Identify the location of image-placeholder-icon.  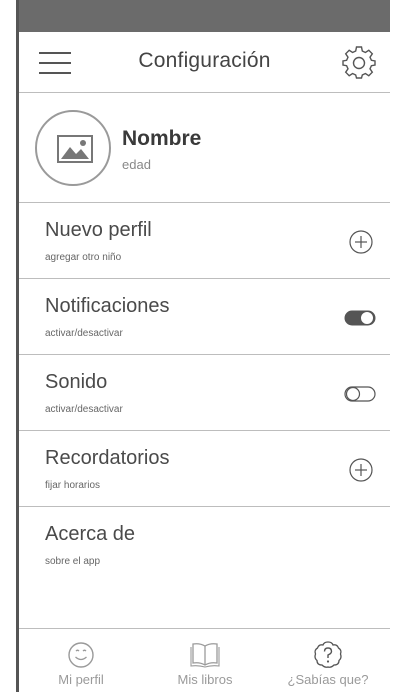
(75, 149).